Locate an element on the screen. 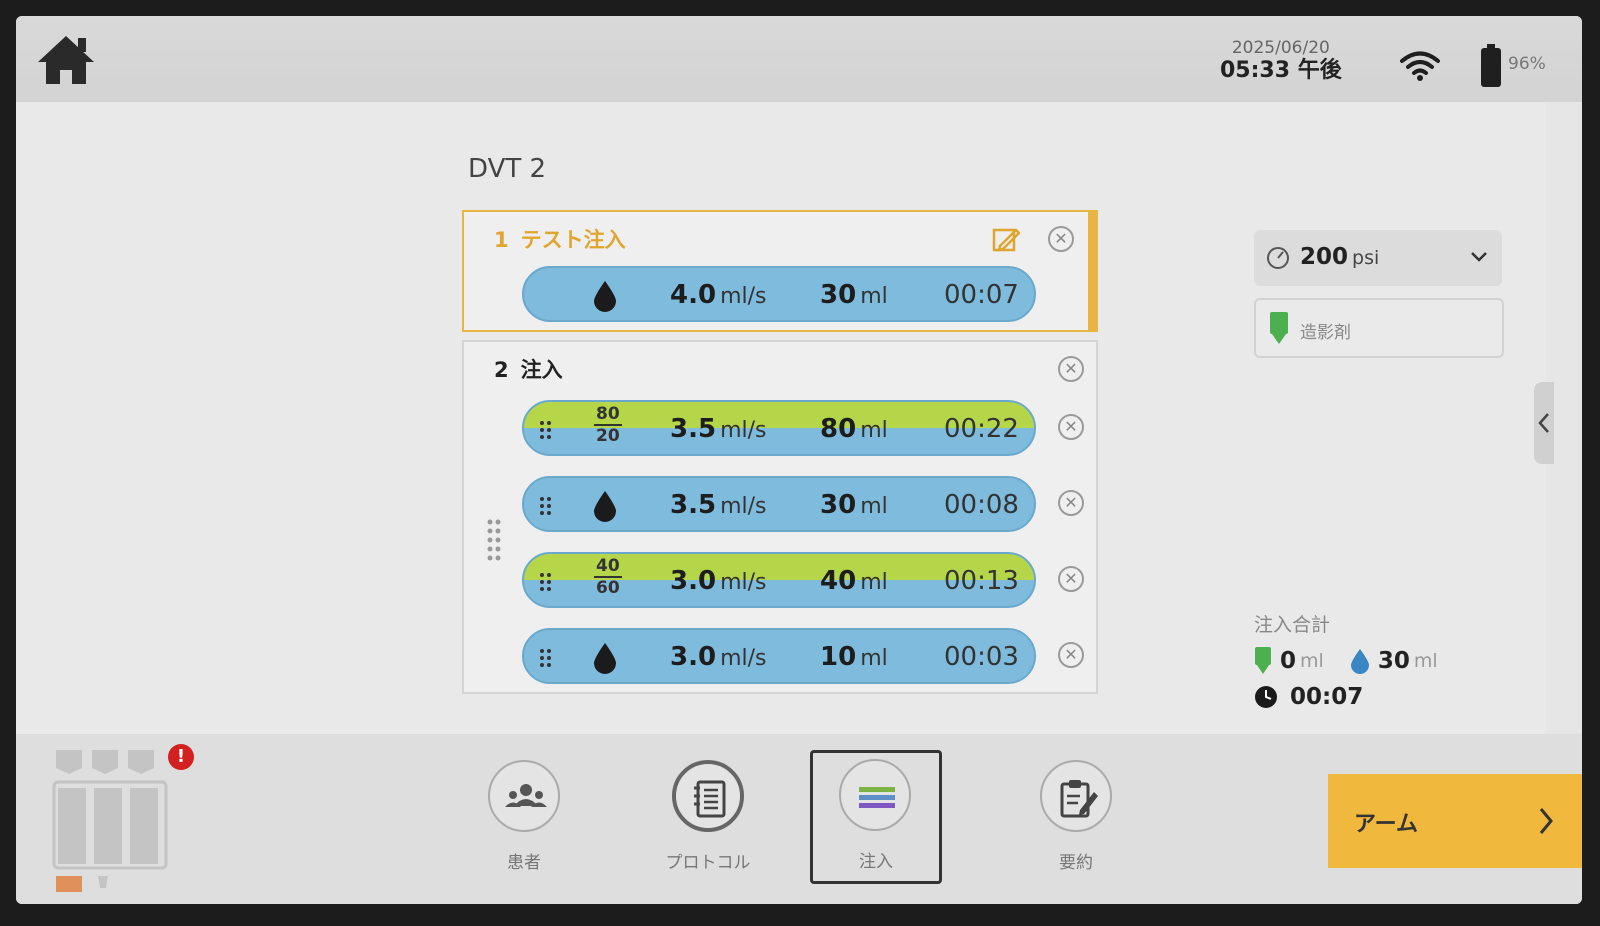 Image resolution: width=1600 pixels, height=926 pixels. volume: 10 ml is located at coordinates (854, 657).